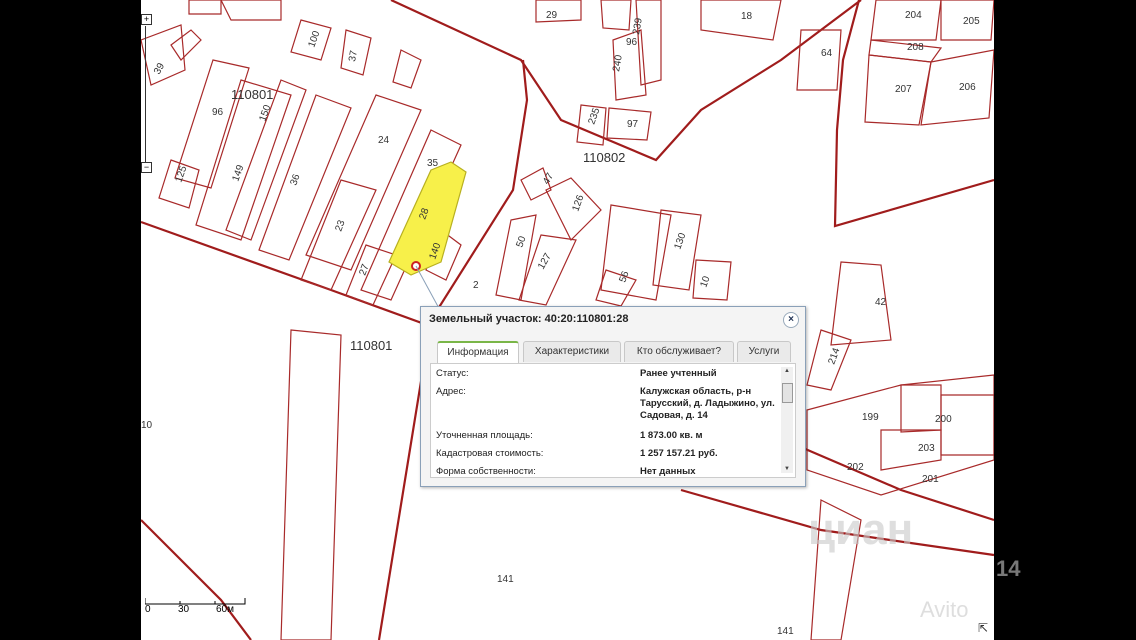 The width and height of the screenshot is (1136, 640). What do you see at coordinates (548, 179) in the screenshot?
I see `parcel-label: 47` at bounding box center [548, 179].